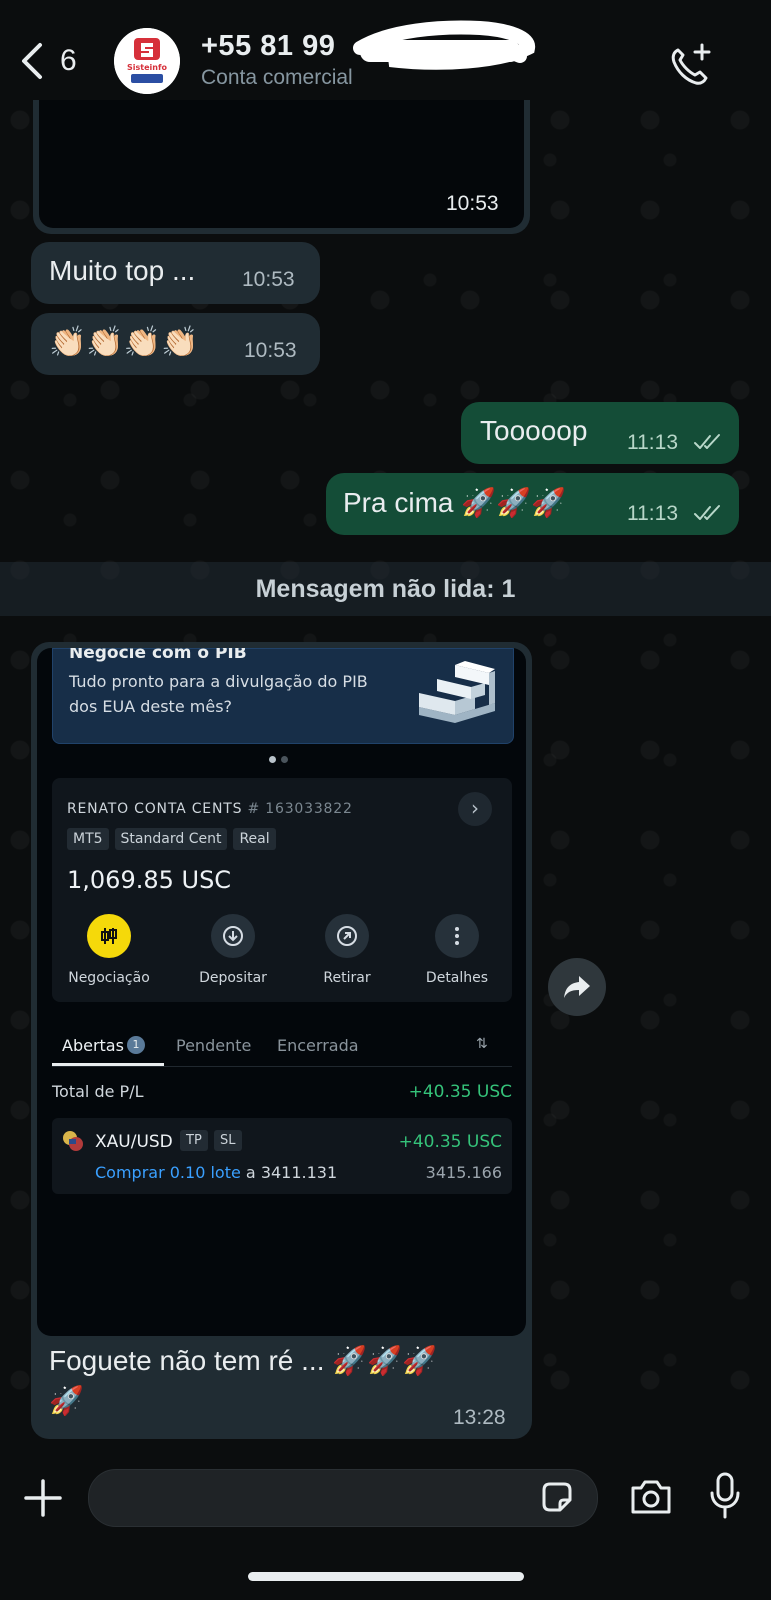 The width and height of the screenshot is (771, 1600). Describe the element at coordinates (73, 1141) in the screenshot. I see `xau-usd-flag-icon` at that location.